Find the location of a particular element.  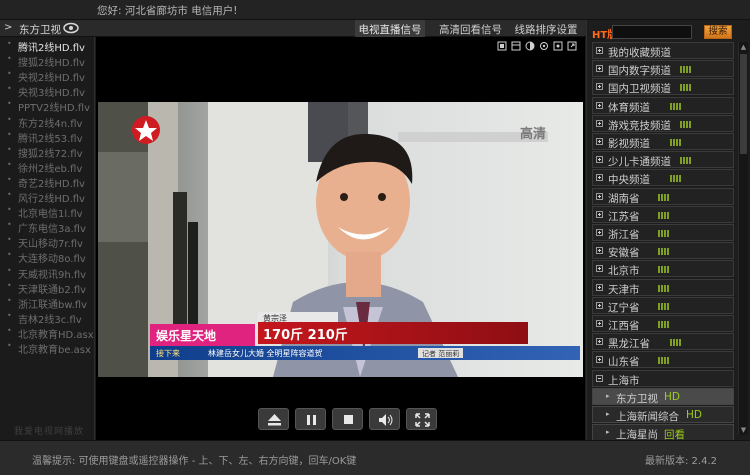

screenshot-icon is located at coordinates (558, 46).